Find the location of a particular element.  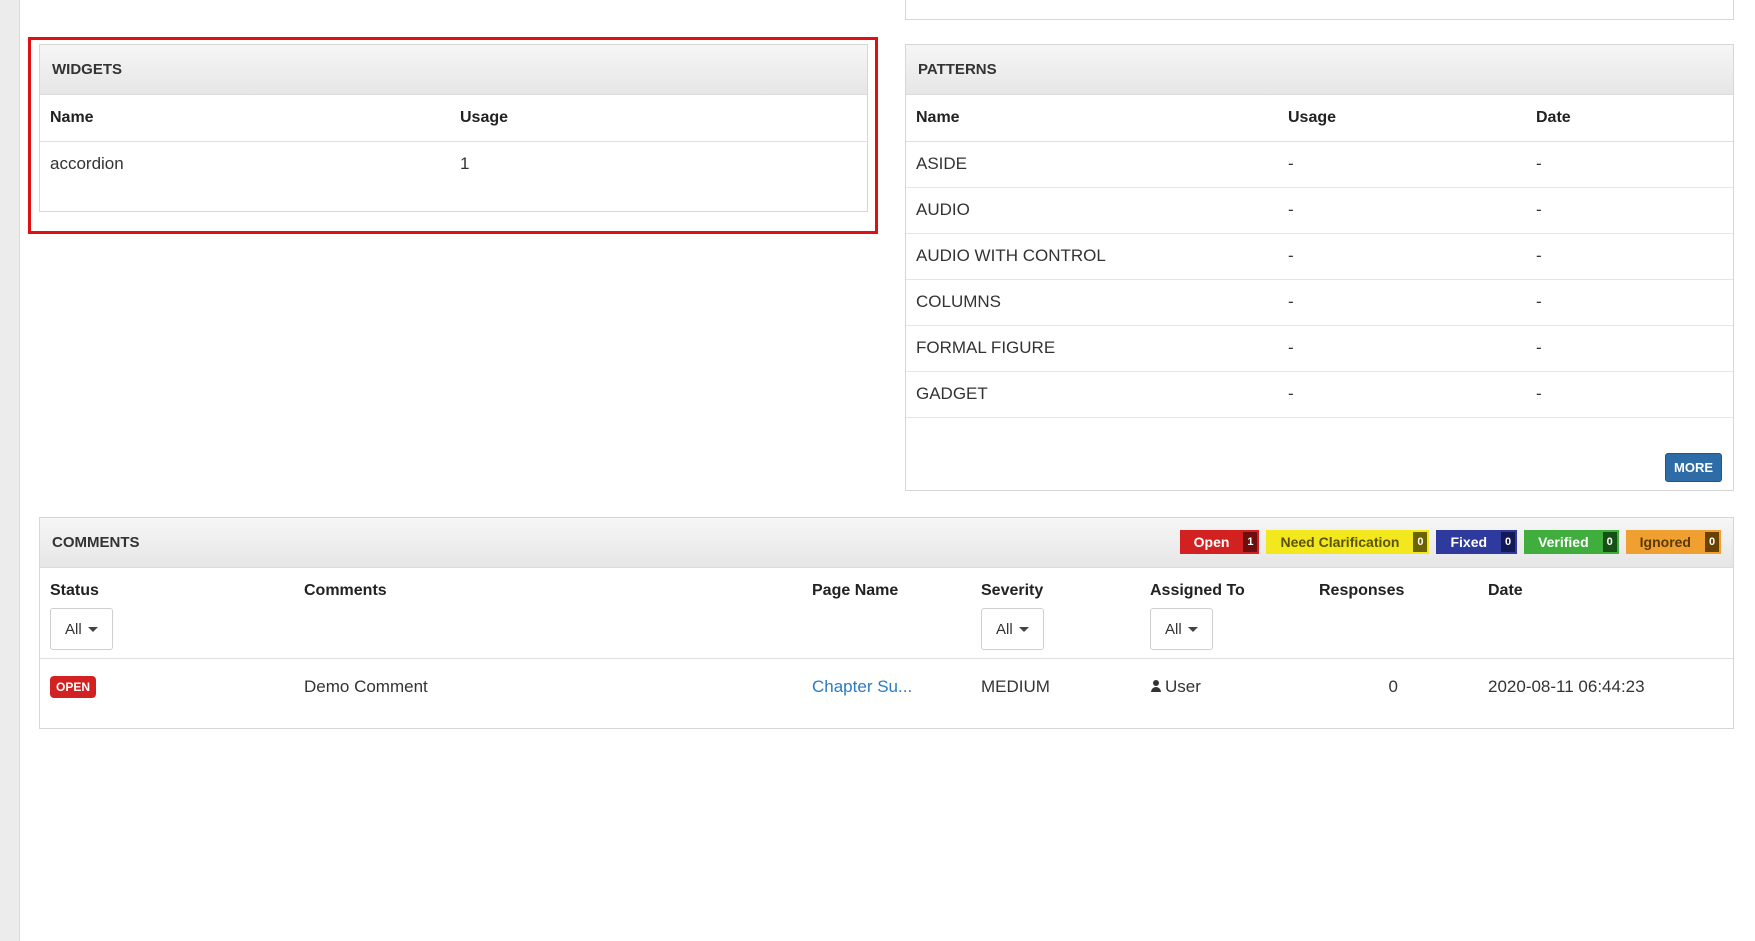

legend-fixed: Fixed 0 is located at coordinates (1477, 542).